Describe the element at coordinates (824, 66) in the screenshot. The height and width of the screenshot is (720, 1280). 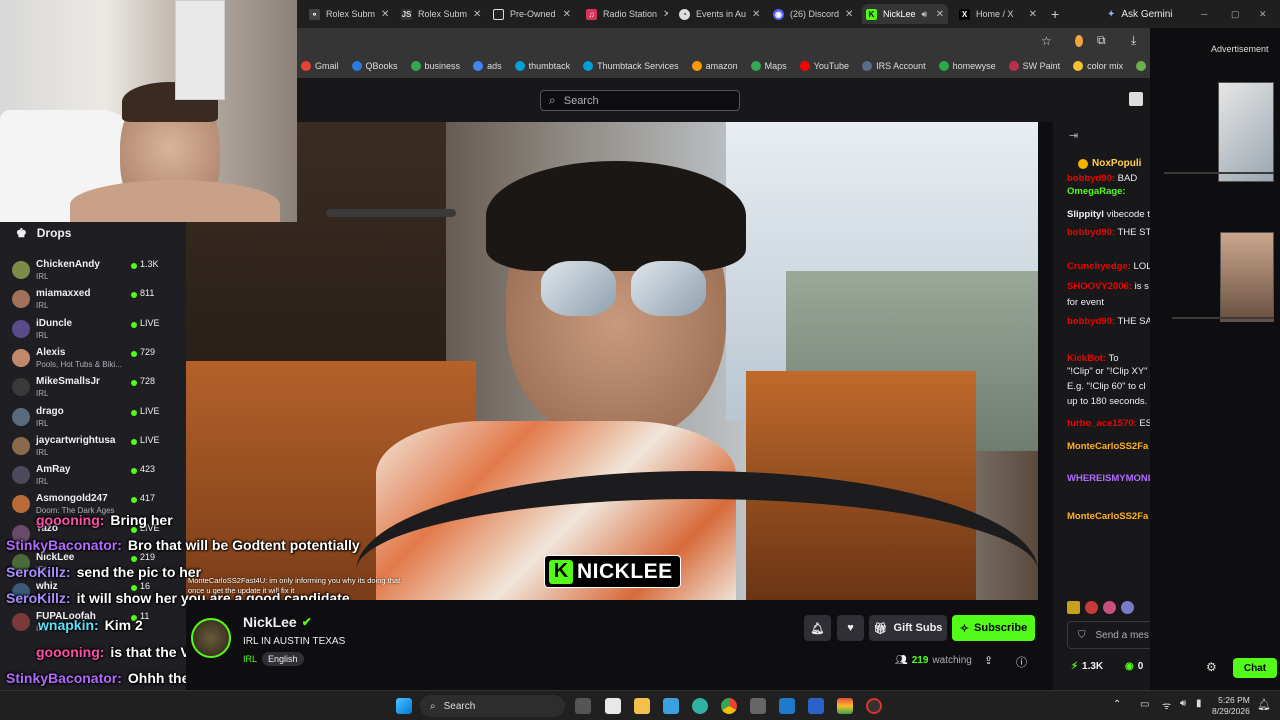
I see `bookmark-item: YouTube` at that location.